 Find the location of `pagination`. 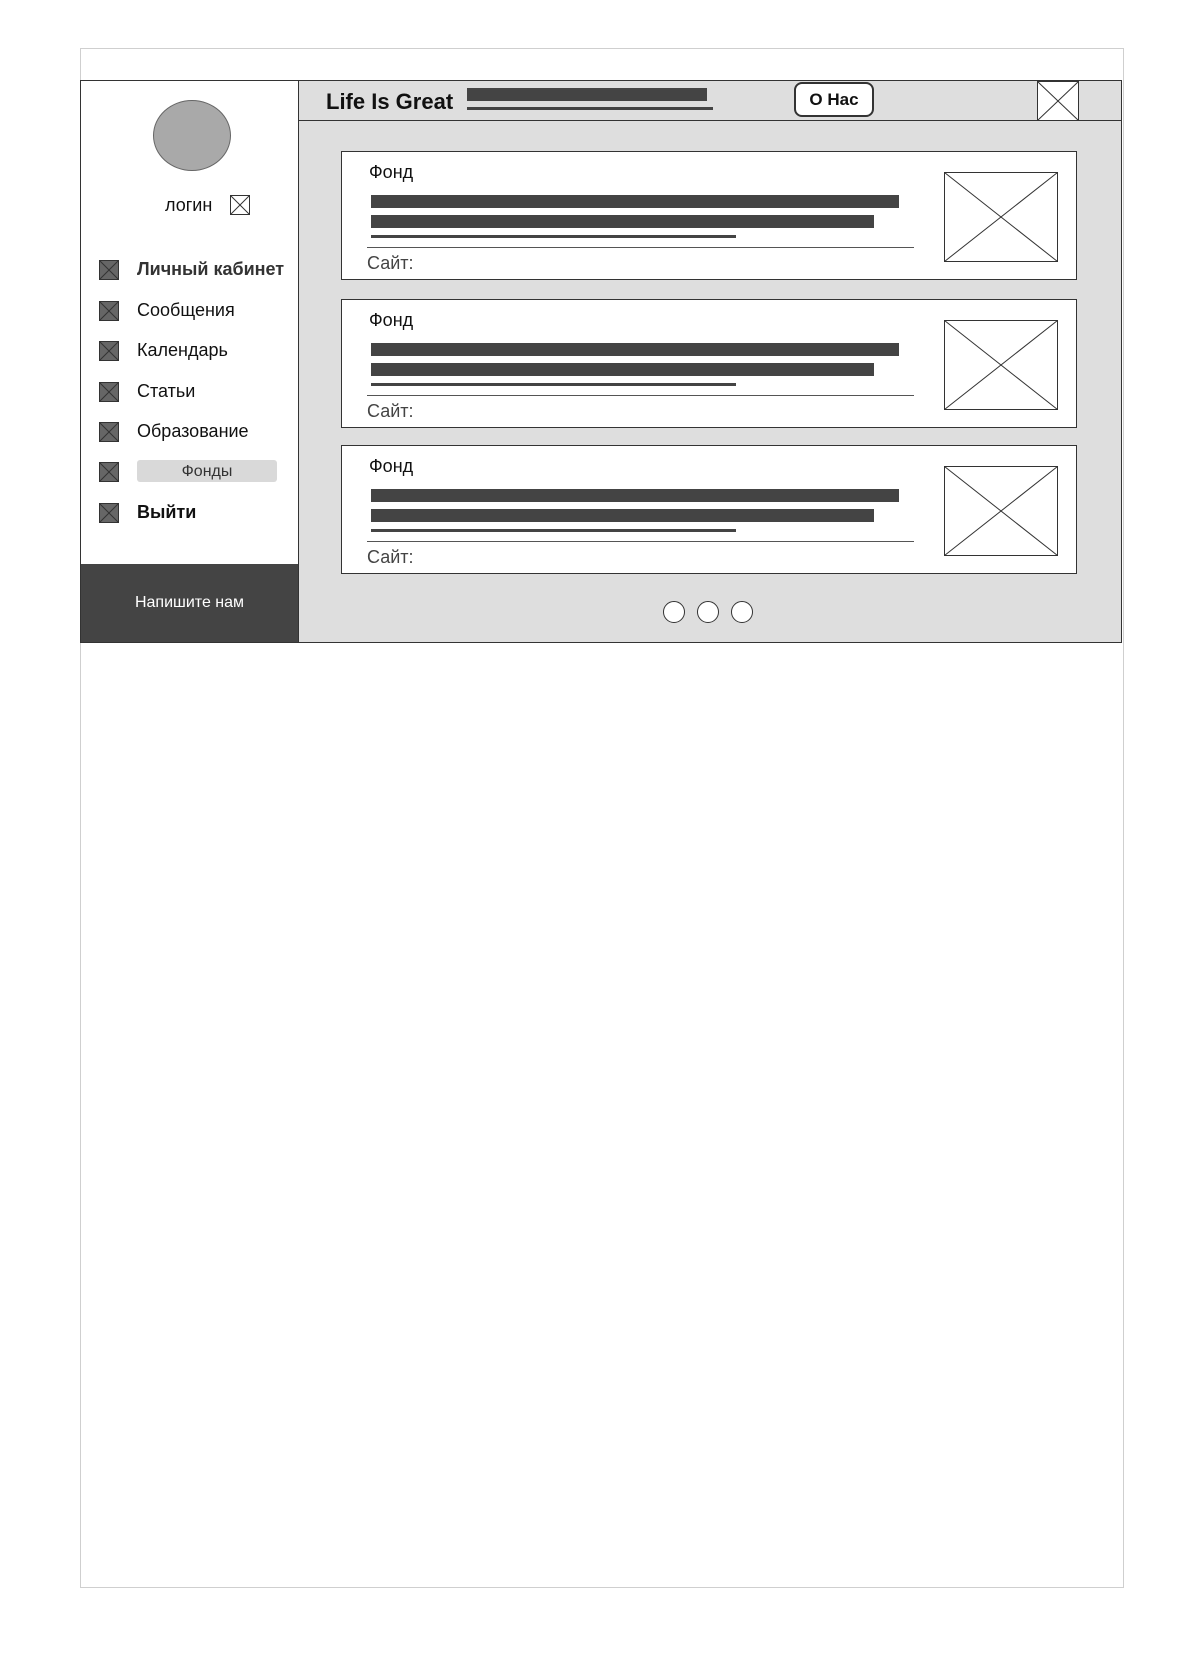

pagination is located at coordinates (713, 613).